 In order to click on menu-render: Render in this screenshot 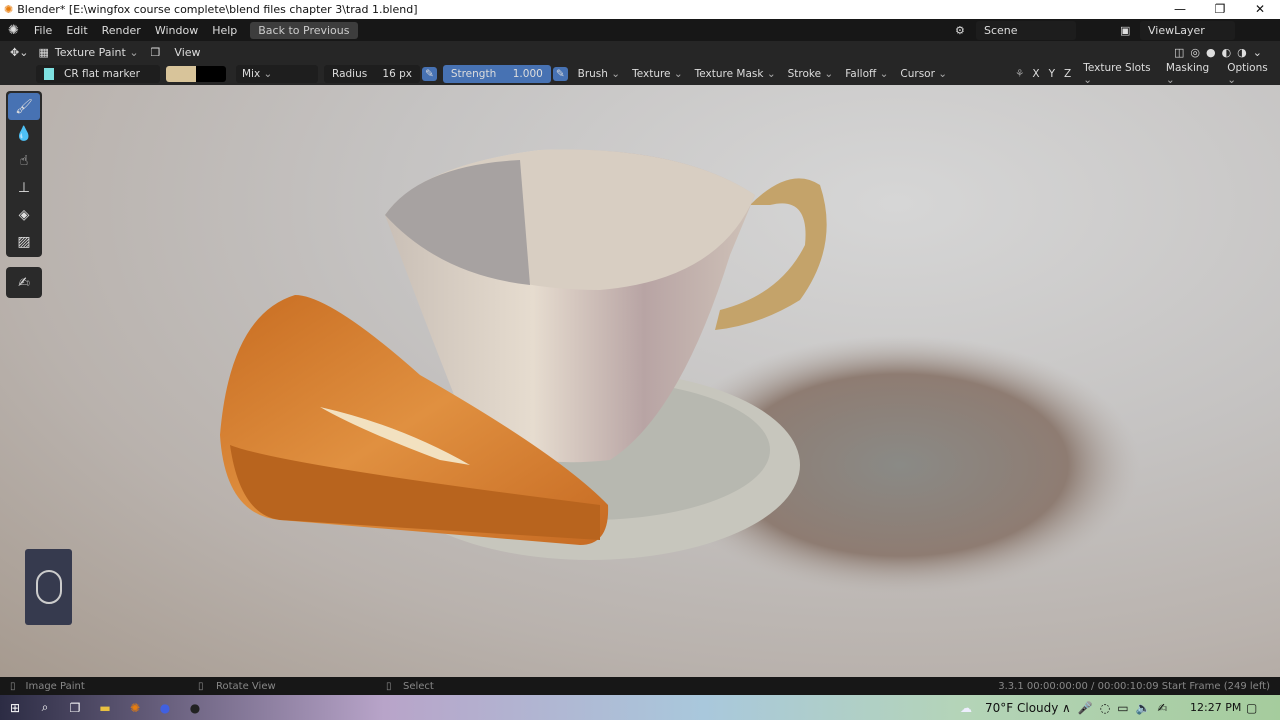, I will do `click(121, 30)`.